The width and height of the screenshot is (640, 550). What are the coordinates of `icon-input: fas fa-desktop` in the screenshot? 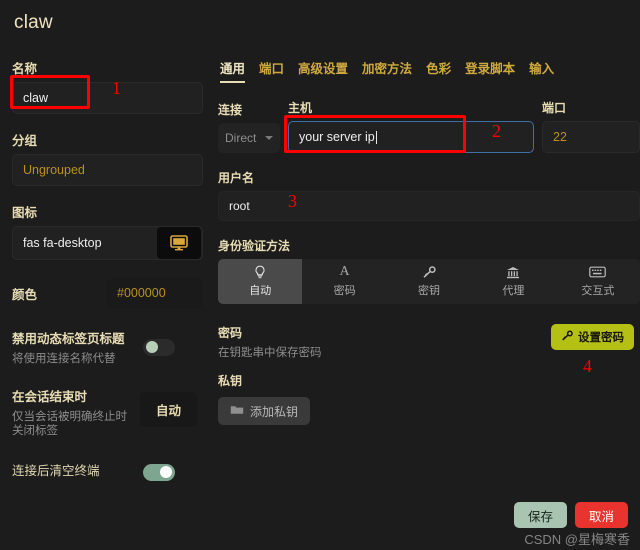 It's located at (85, 243).